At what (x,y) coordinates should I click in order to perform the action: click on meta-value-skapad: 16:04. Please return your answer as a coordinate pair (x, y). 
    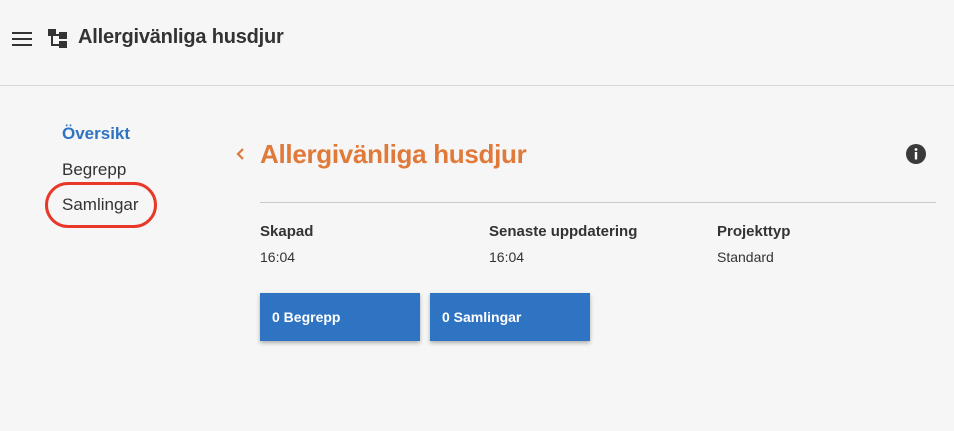
    Looking at the image, I should click on (278, 257).